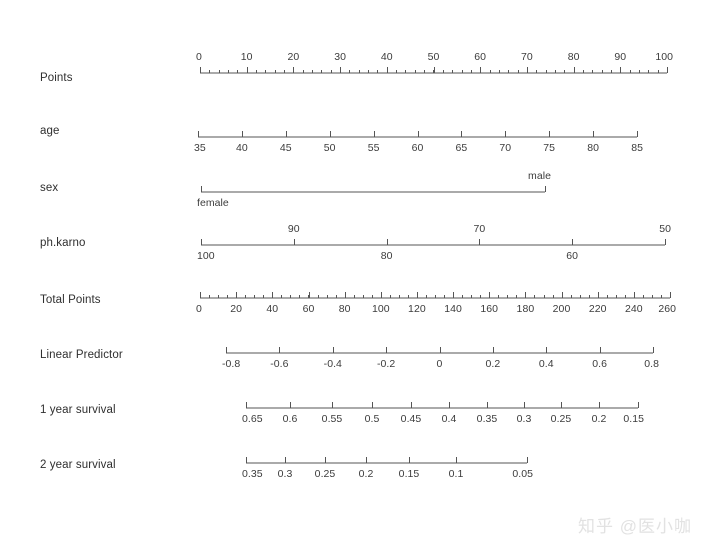  I want to click on tick-label-linear-predictor-0_6: 0.6, so click(599, 364).